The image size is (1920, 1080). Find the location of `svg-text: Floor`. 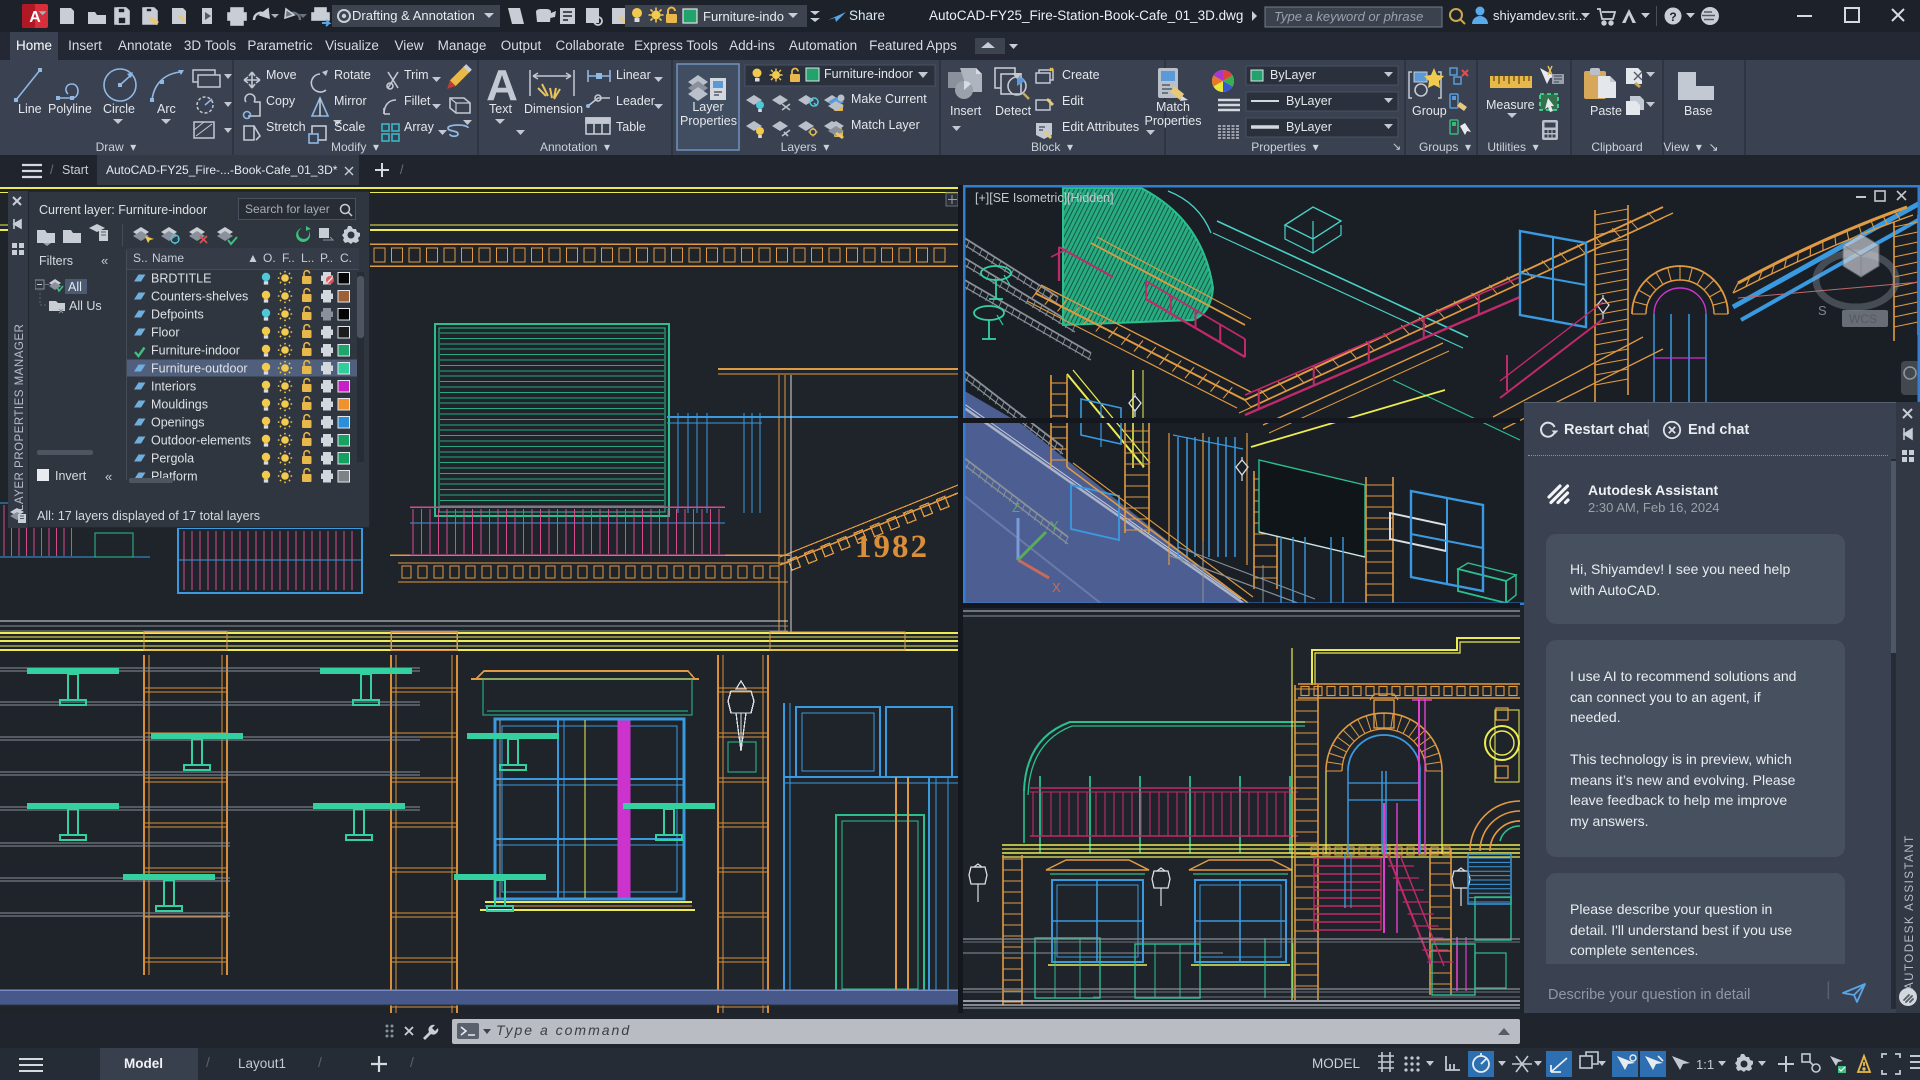

svg-text: Floor is located at coordinates (165, 333).